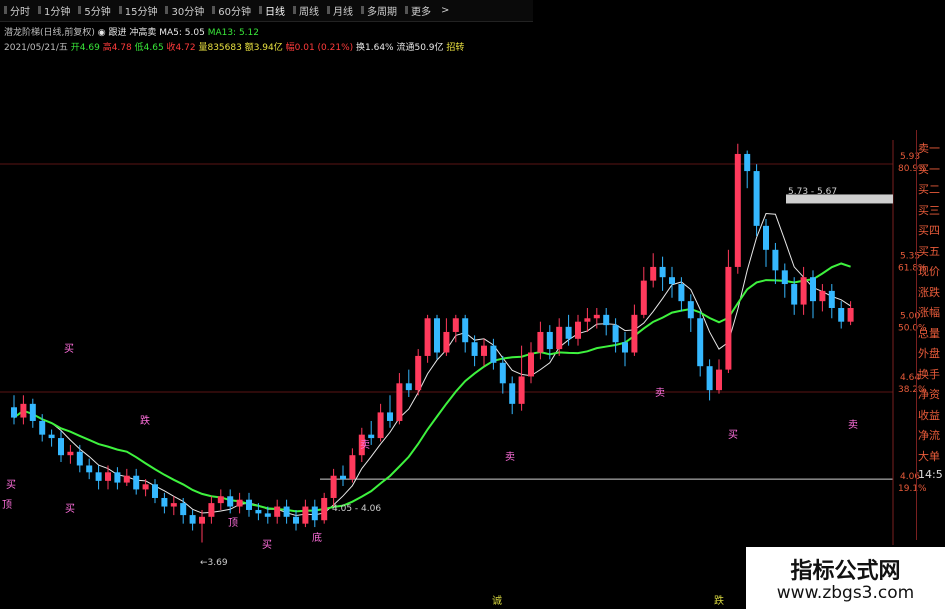  What do you see at coordinates (929, 353) in the screenshot?
I see `side-panel-label: 外盘` at bounding box center [929, 353].